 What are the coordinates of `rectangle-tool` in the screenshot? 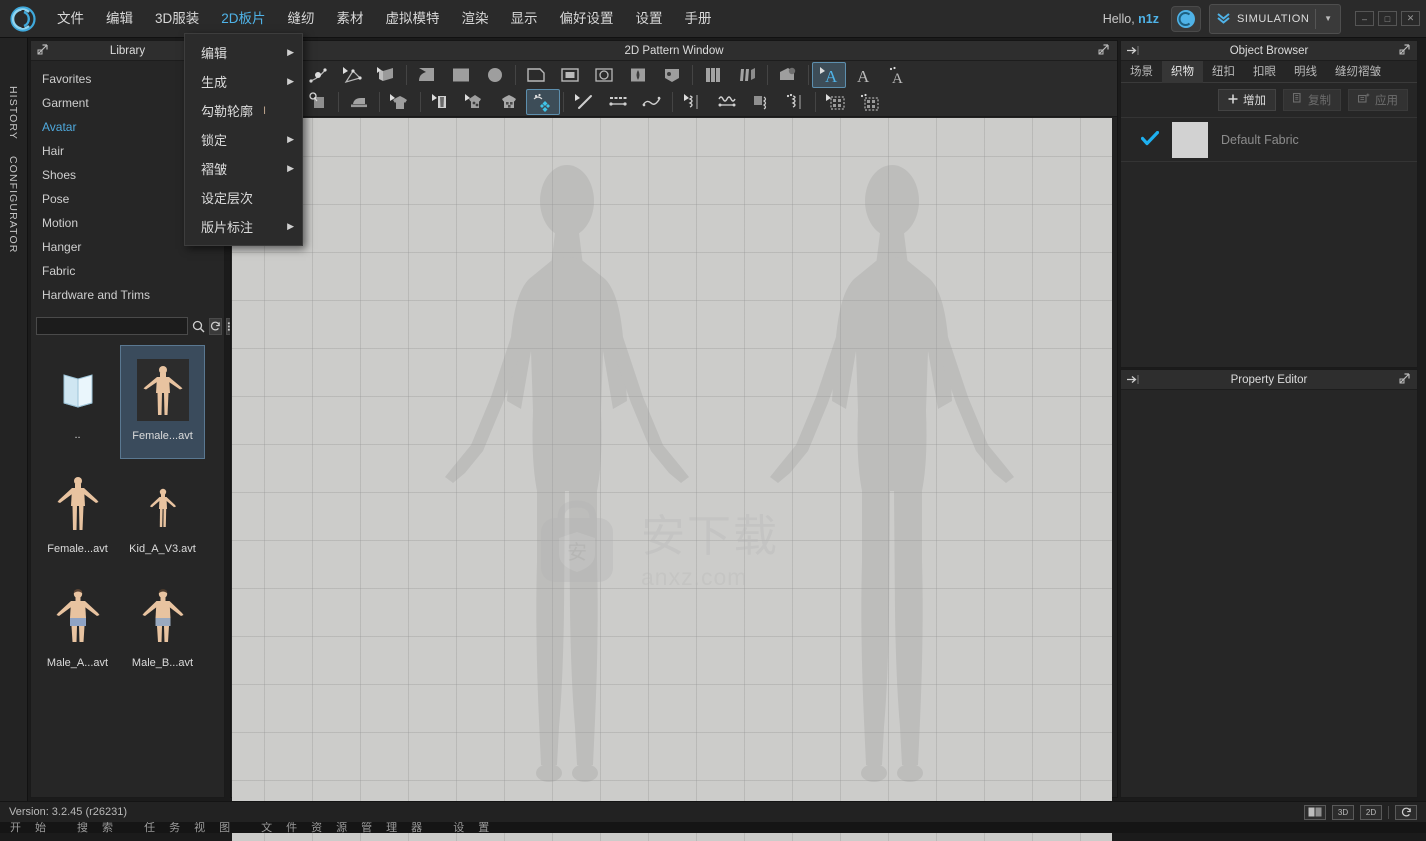 It's located at (461, 75).